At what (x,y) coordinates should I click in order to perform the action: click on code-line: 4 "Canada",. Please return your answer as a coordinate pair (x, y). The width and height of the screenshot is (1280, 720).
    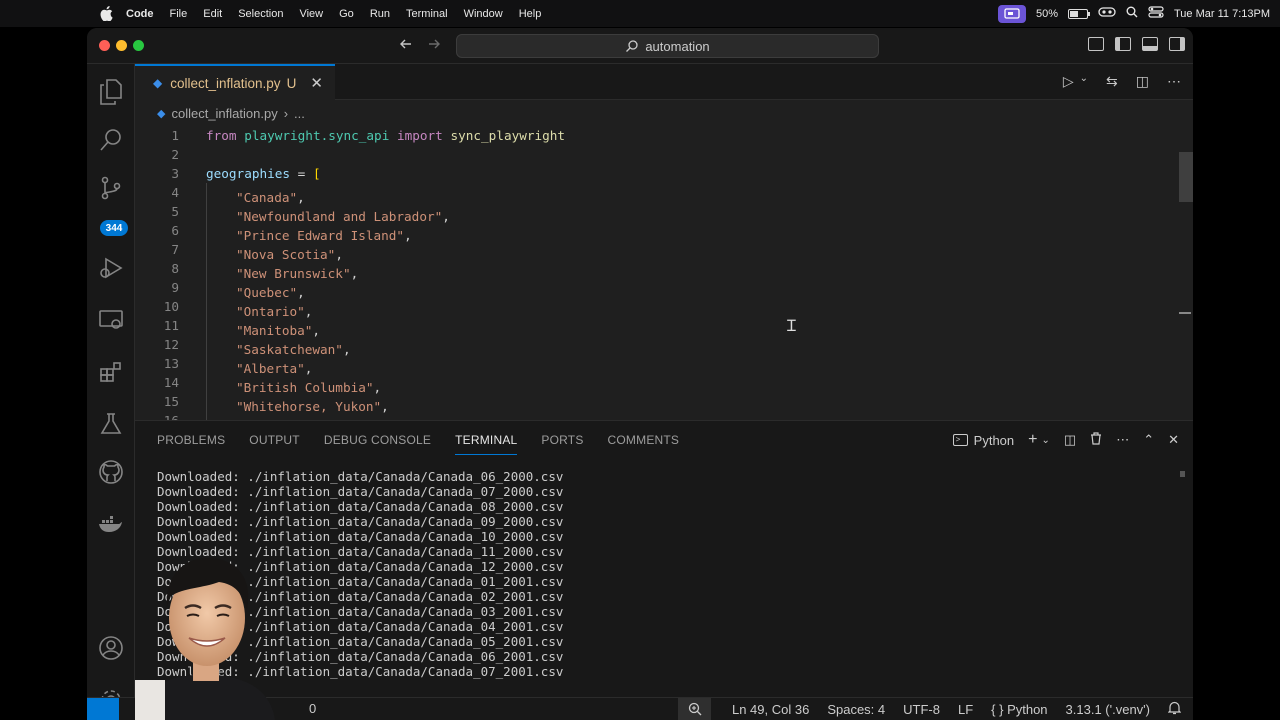
    Looking at the image, I should click on (664, 194).